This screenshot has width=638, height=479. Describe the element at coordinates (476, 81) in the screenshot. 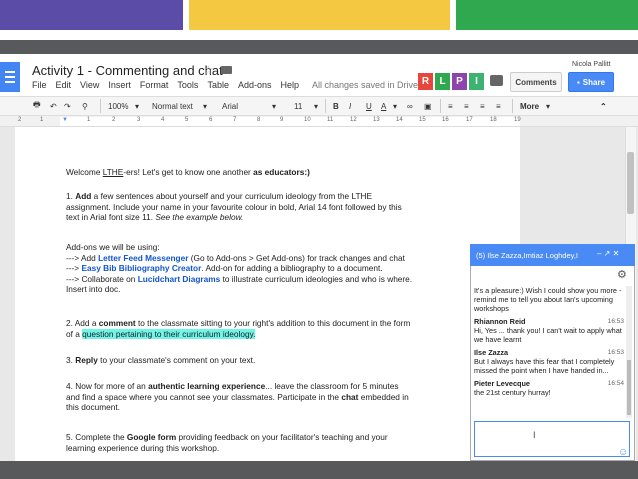

I see `collaborator-avatar-i: I` at that location.